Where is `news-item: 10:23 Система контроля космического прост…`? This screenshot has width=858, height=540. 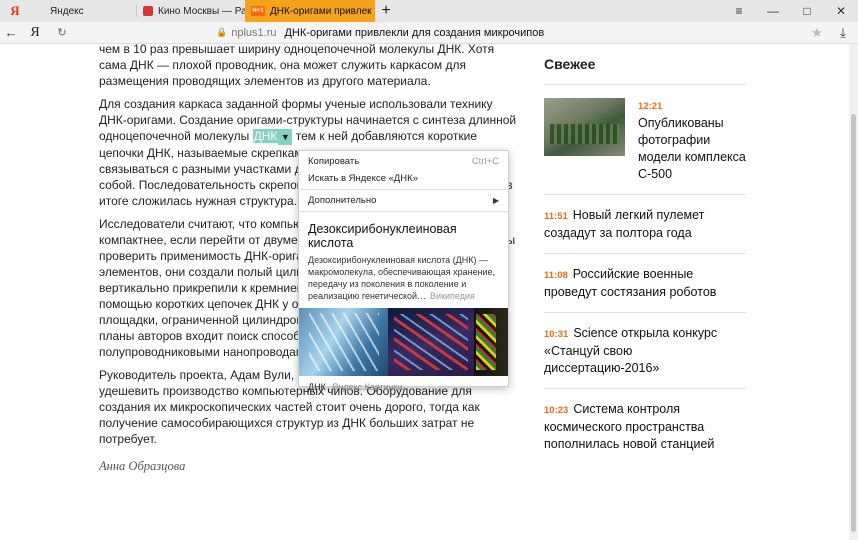 news-item: 10:23 Система контроля космического прост… is located at coordinates (645, 426).